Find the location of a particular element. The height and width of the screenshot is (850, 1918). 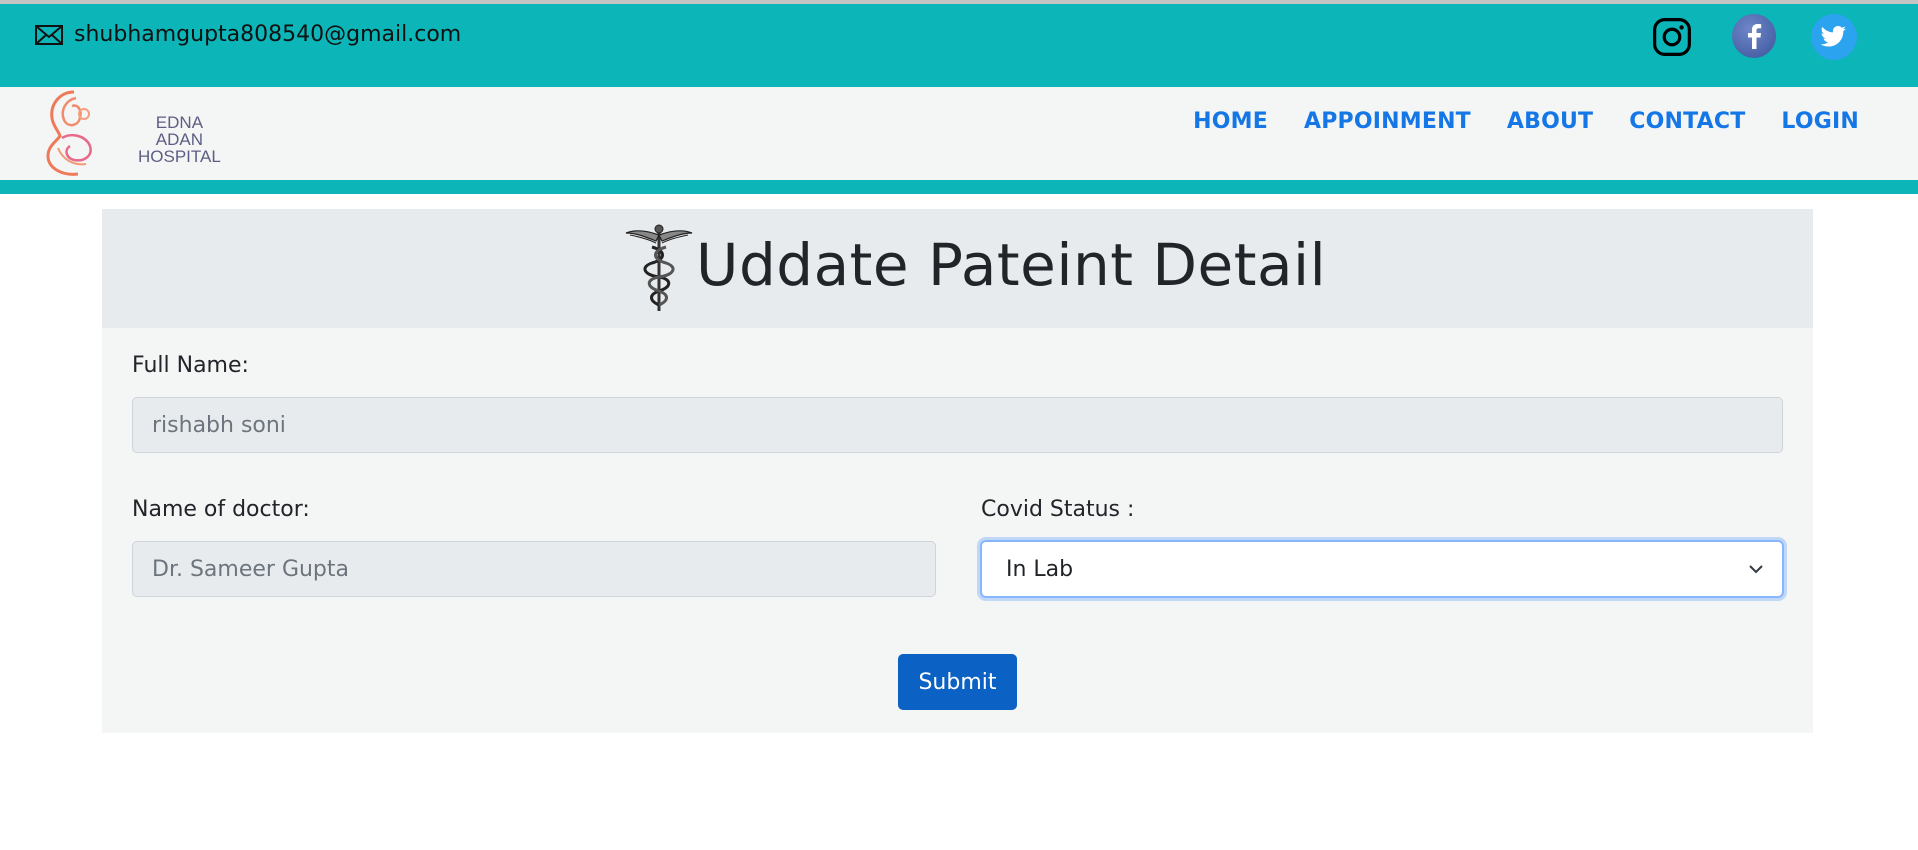

full-name-label: Full Name: is located at coordinates (190, 365).